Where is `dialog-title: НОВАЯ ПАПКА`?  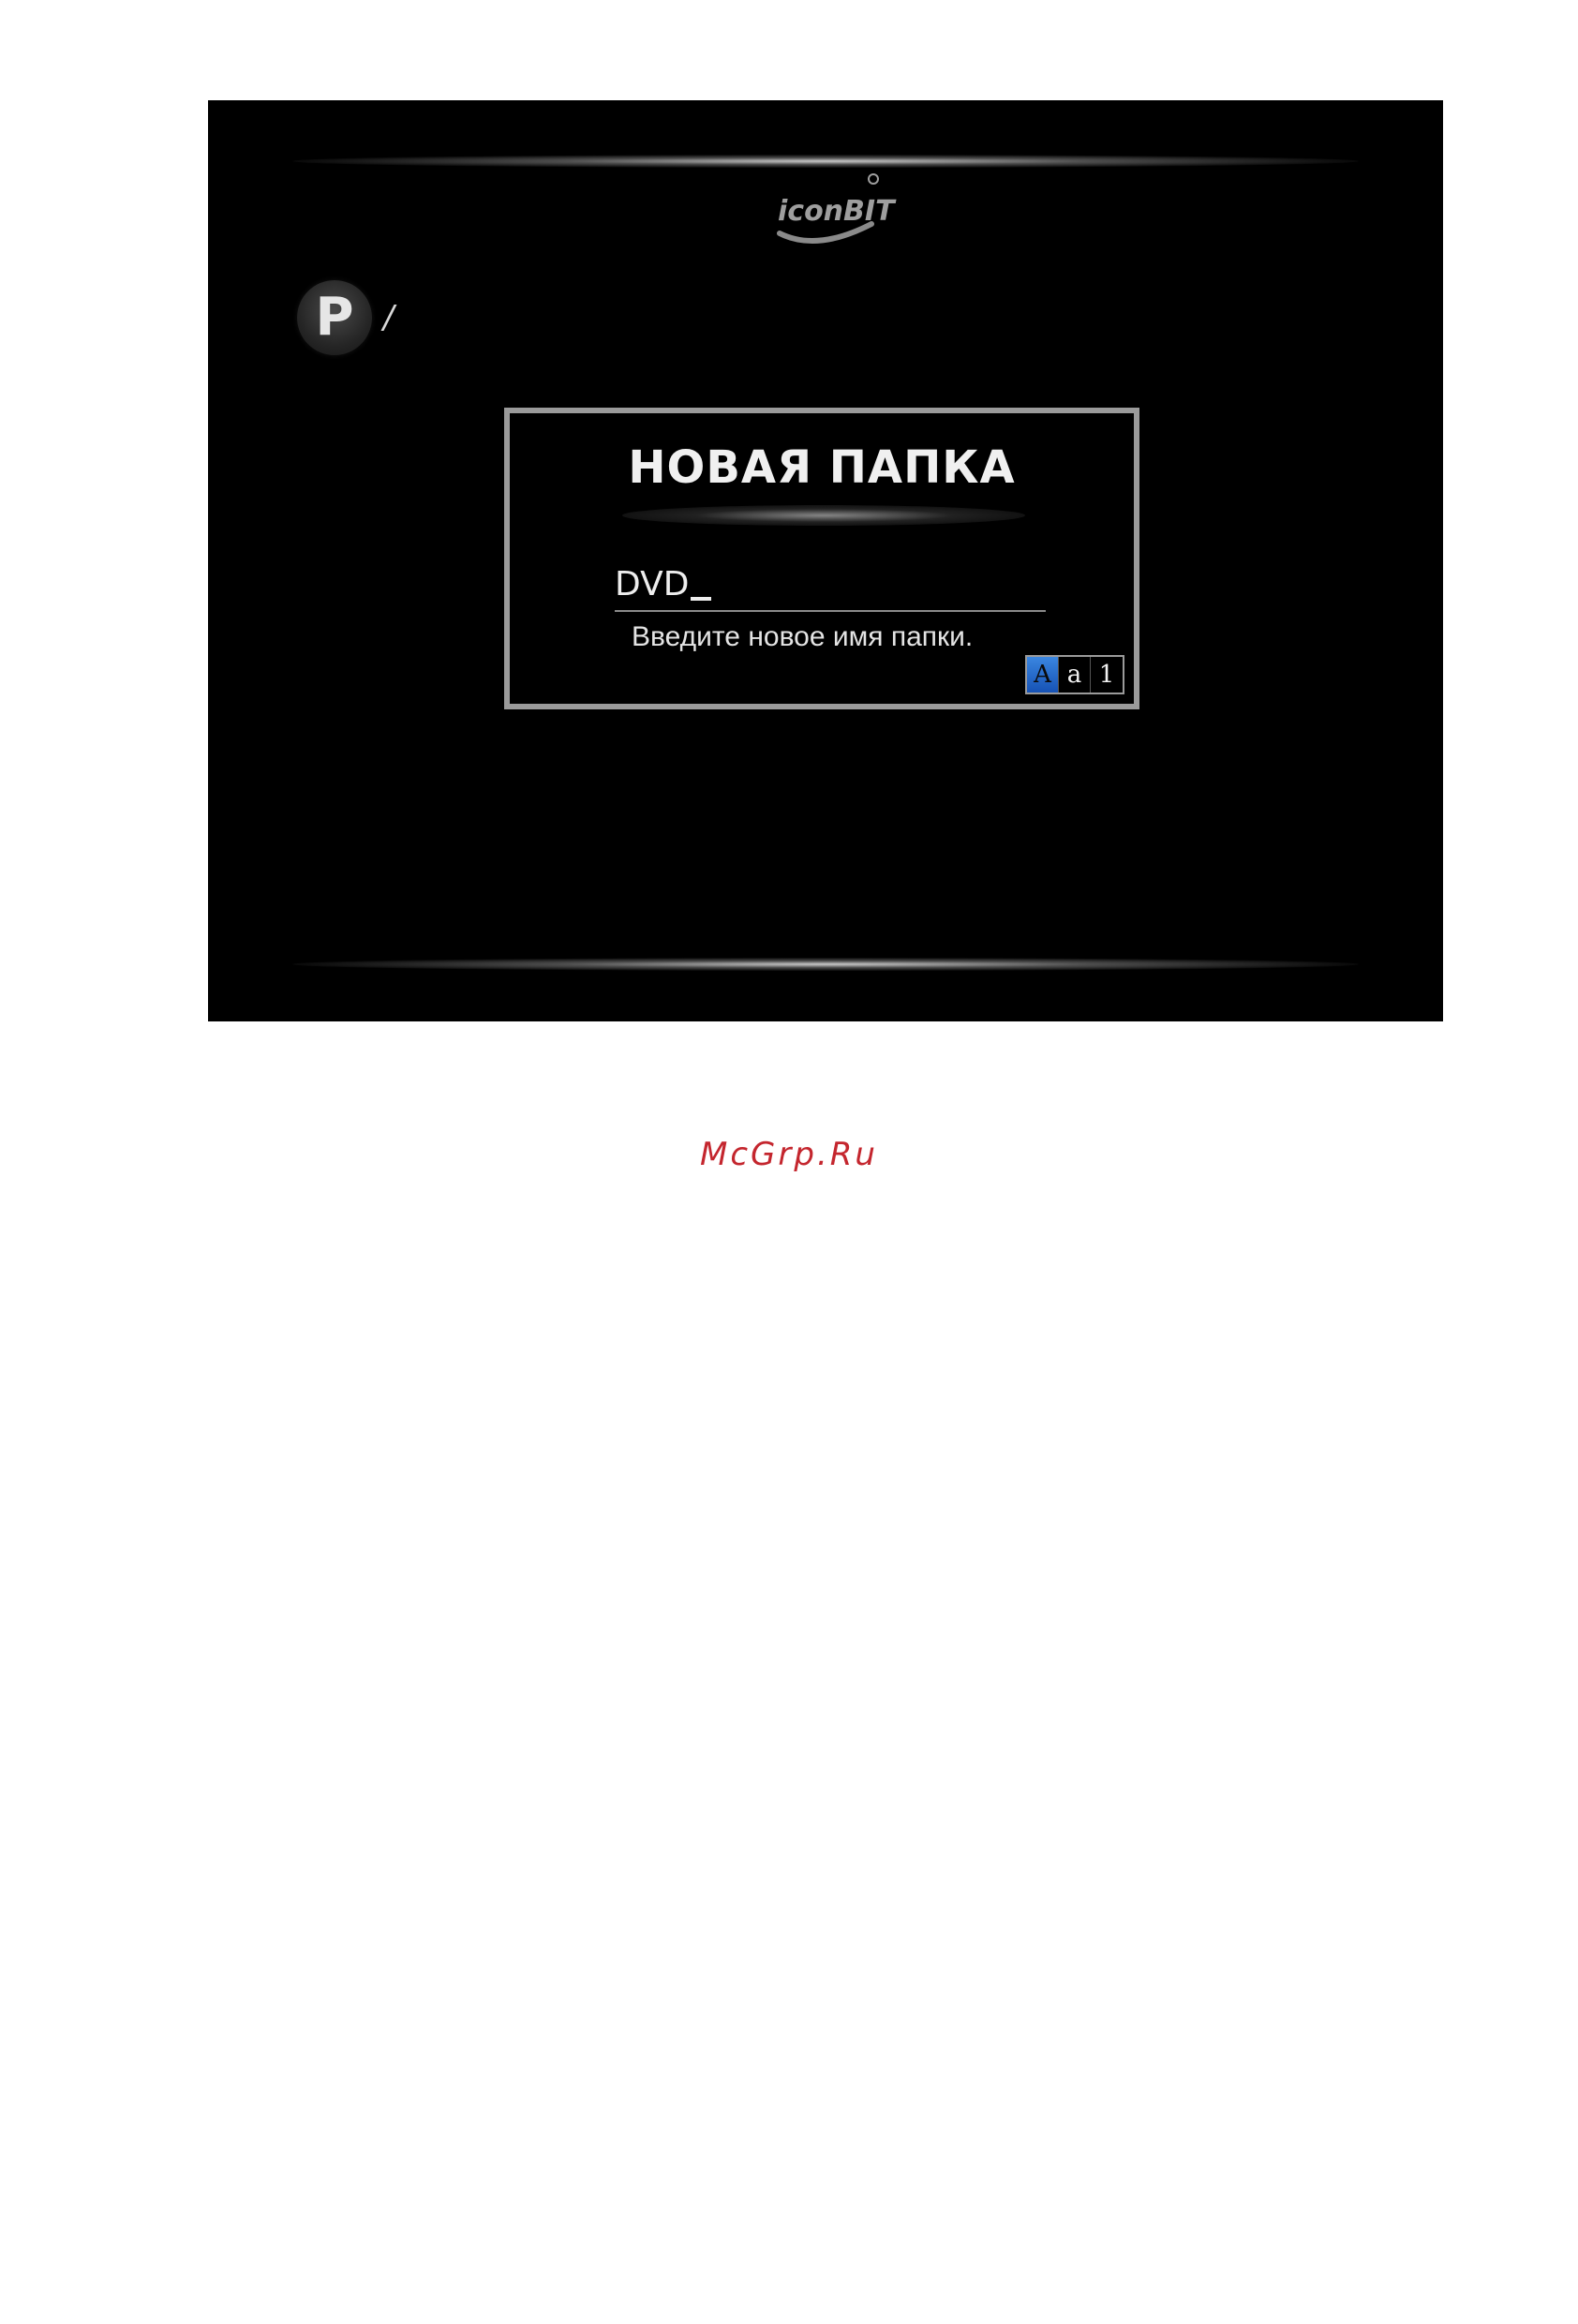 dialog-title: НОВАЯ ПАПКА is located at coordinates (822, 467).